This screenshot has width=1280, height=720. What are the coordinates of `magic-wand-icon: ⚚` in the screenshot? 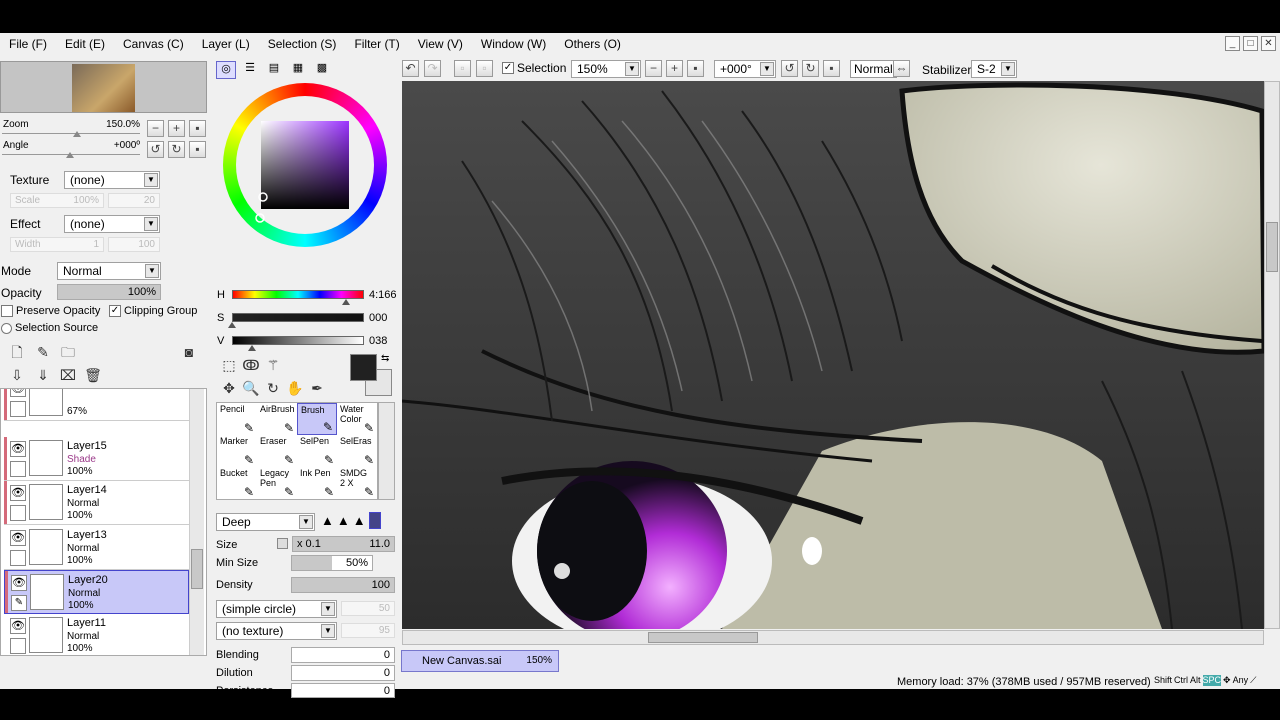 It's located at (273, 365).